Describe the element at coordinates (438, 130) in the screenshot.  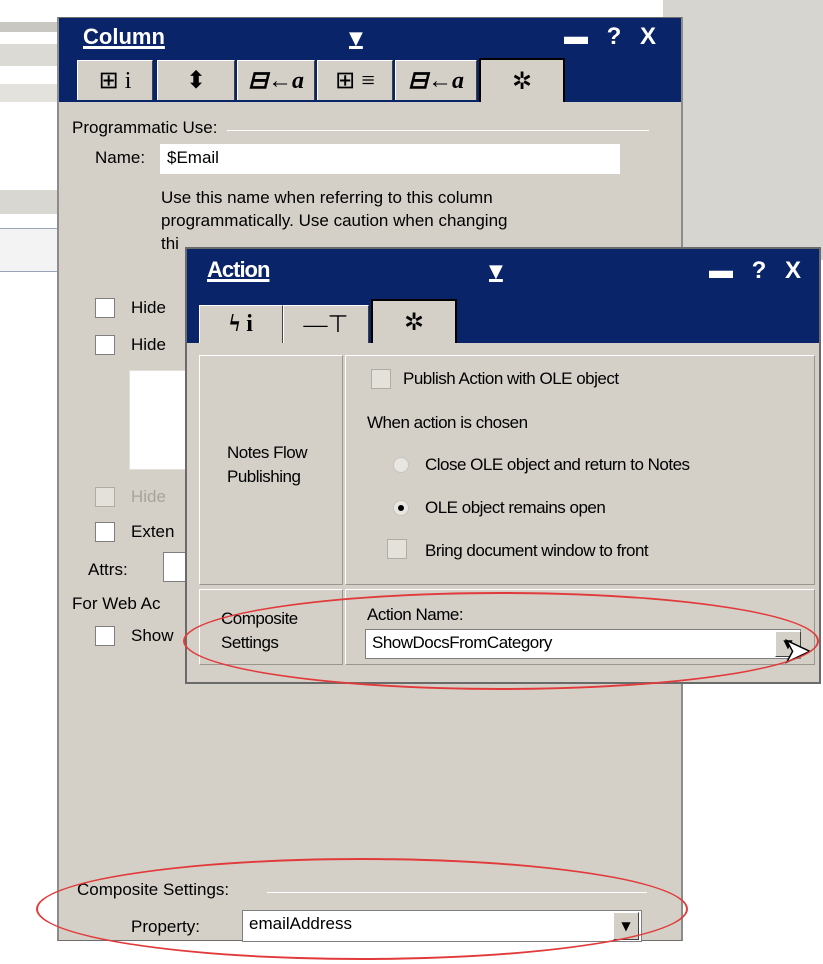
I see `group-divider` at that location.